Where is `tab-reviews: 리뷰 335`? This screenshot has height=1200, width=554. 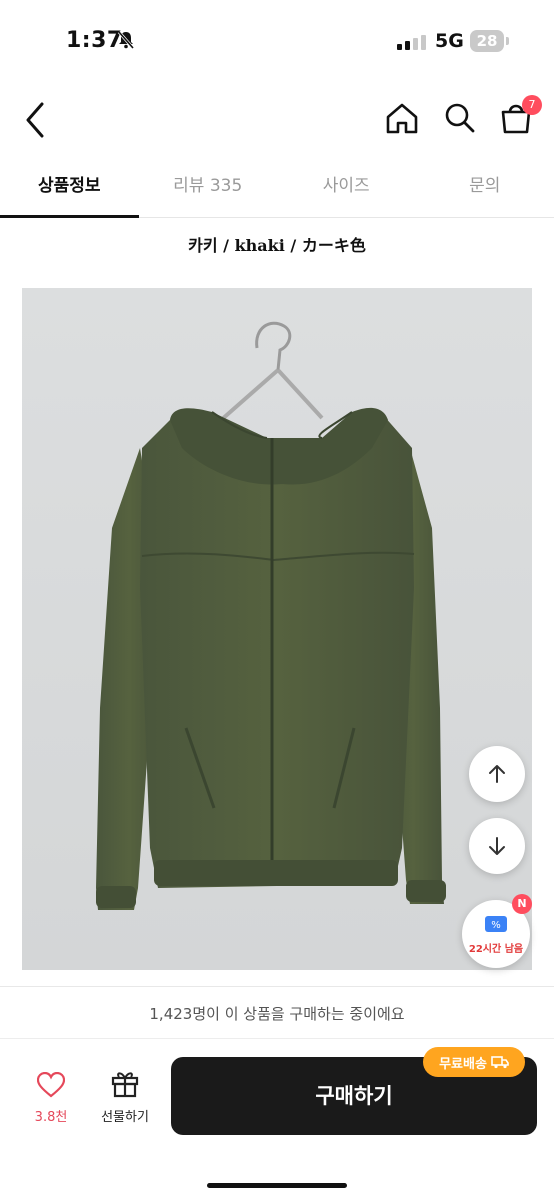
tab-reviews: 리뷰 335 is located at coordinates (208, 188).